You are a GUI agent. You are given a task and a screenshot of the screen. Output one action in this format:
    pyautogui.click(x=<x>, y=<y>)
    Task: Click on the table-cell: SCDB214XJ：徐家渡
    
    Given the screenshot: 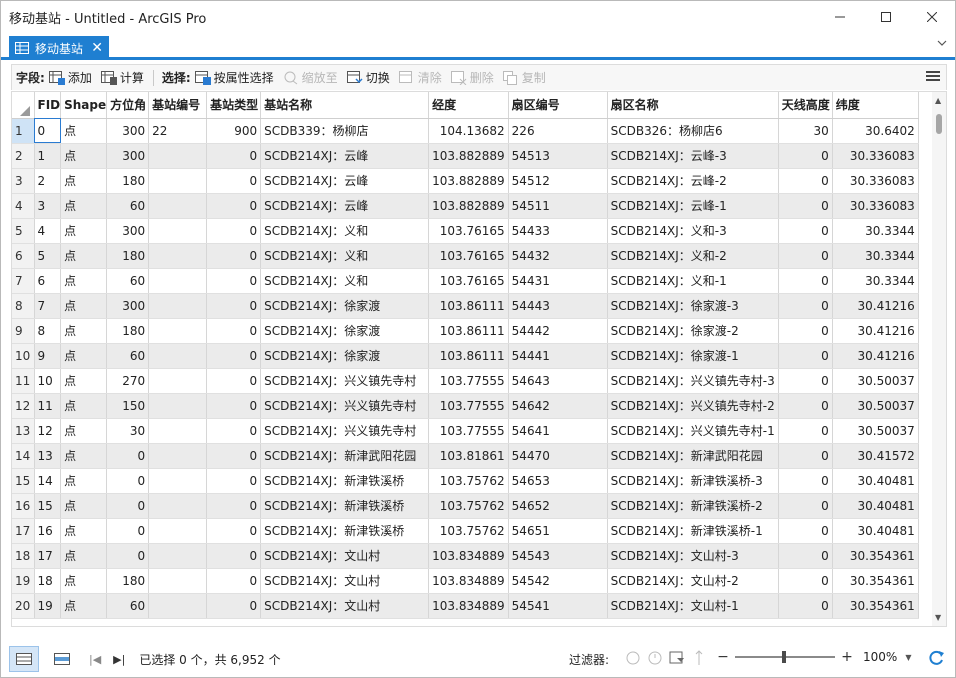 What is the action you would take?
    pyautogui.click(x=345, y=306)
    